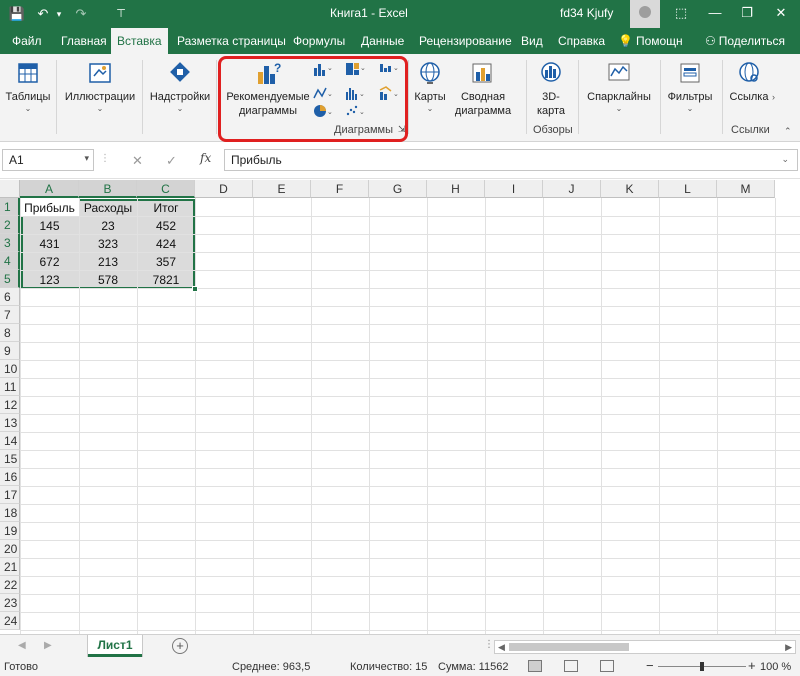 Image resolution: width=800 pixels, height=676 pixels. Describe the element at coordinates (28, 87) in the screenshot. I see `tables-button: Таблицы ⌄` at that location.